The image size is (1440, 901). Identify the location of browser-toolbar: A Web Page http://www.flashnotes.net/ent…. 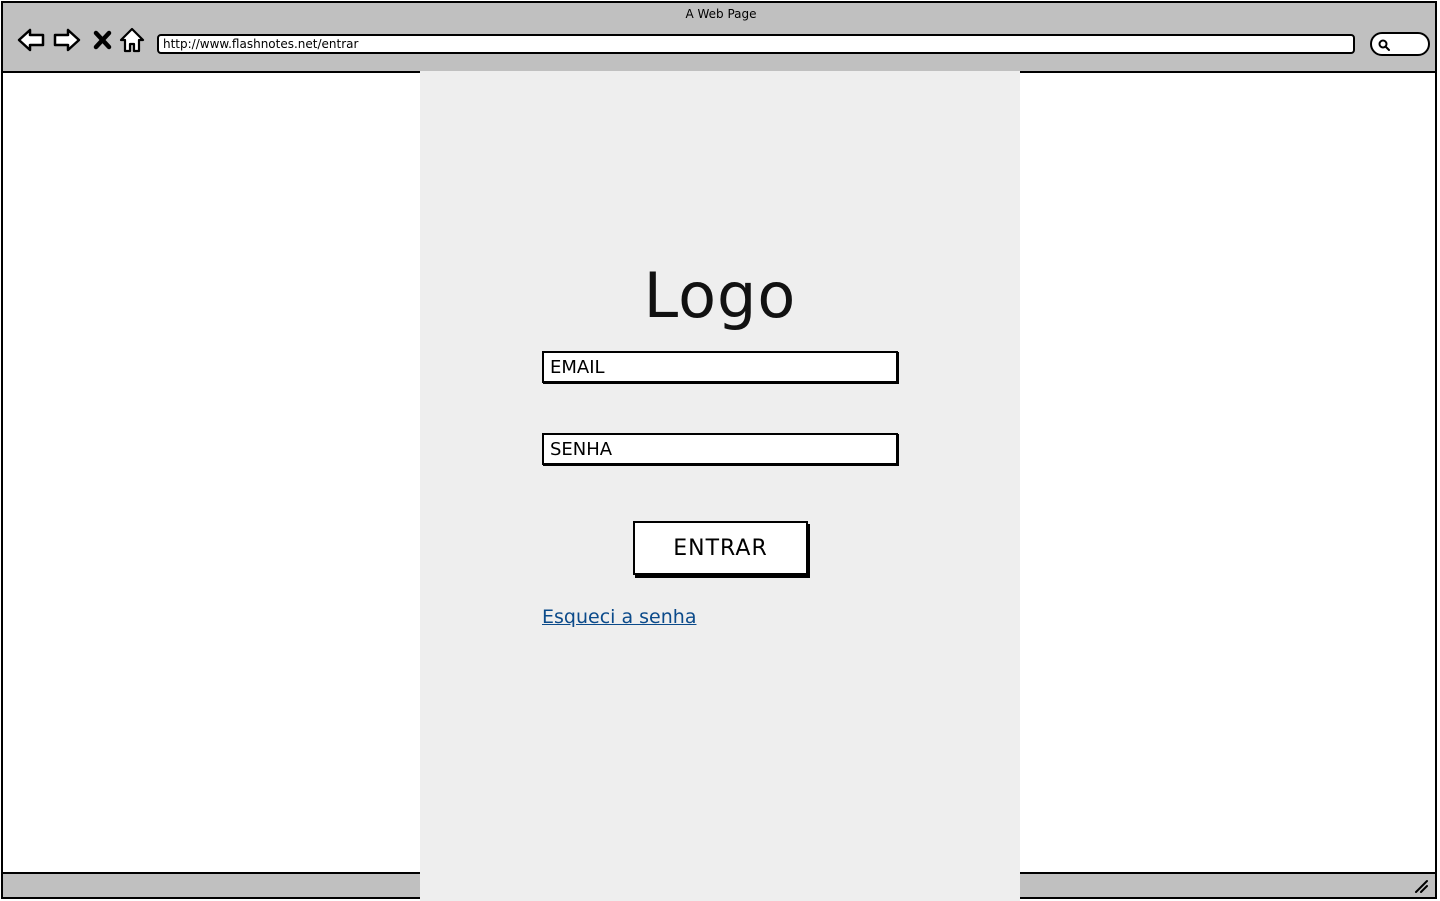
(719, 36).